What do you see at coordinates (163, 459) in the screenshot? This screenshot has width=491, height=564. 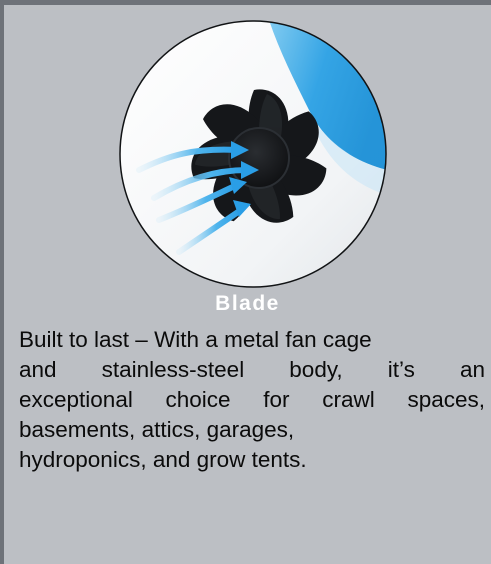 I see `description-line: hydroponics, and grow tents.` at bounding box center [163, 459].